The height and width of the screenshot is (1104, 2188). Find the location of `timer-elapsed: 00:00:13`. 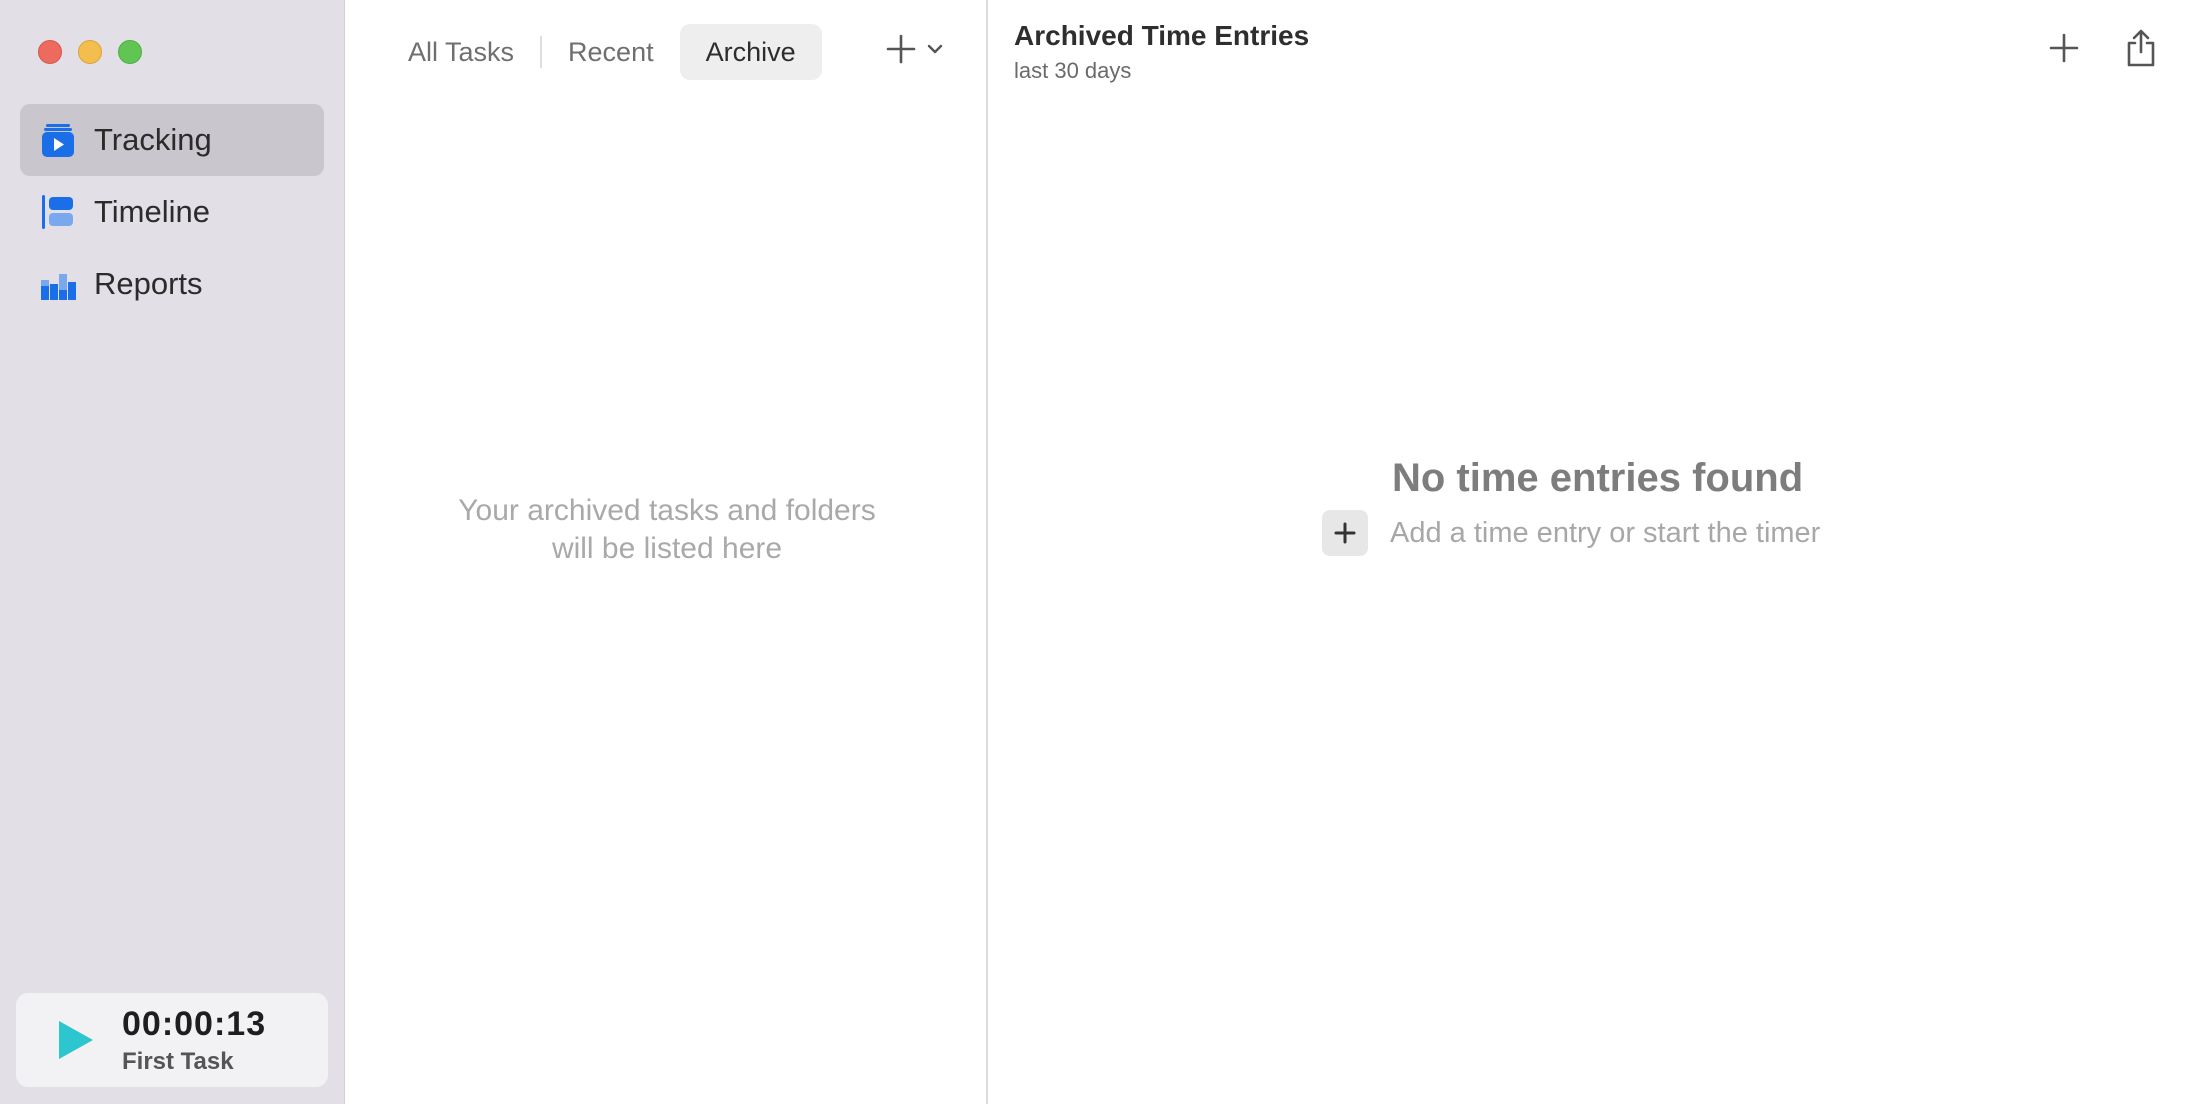

timer-elapsed: 00:00:13 is located at coordinates (194, 1023).